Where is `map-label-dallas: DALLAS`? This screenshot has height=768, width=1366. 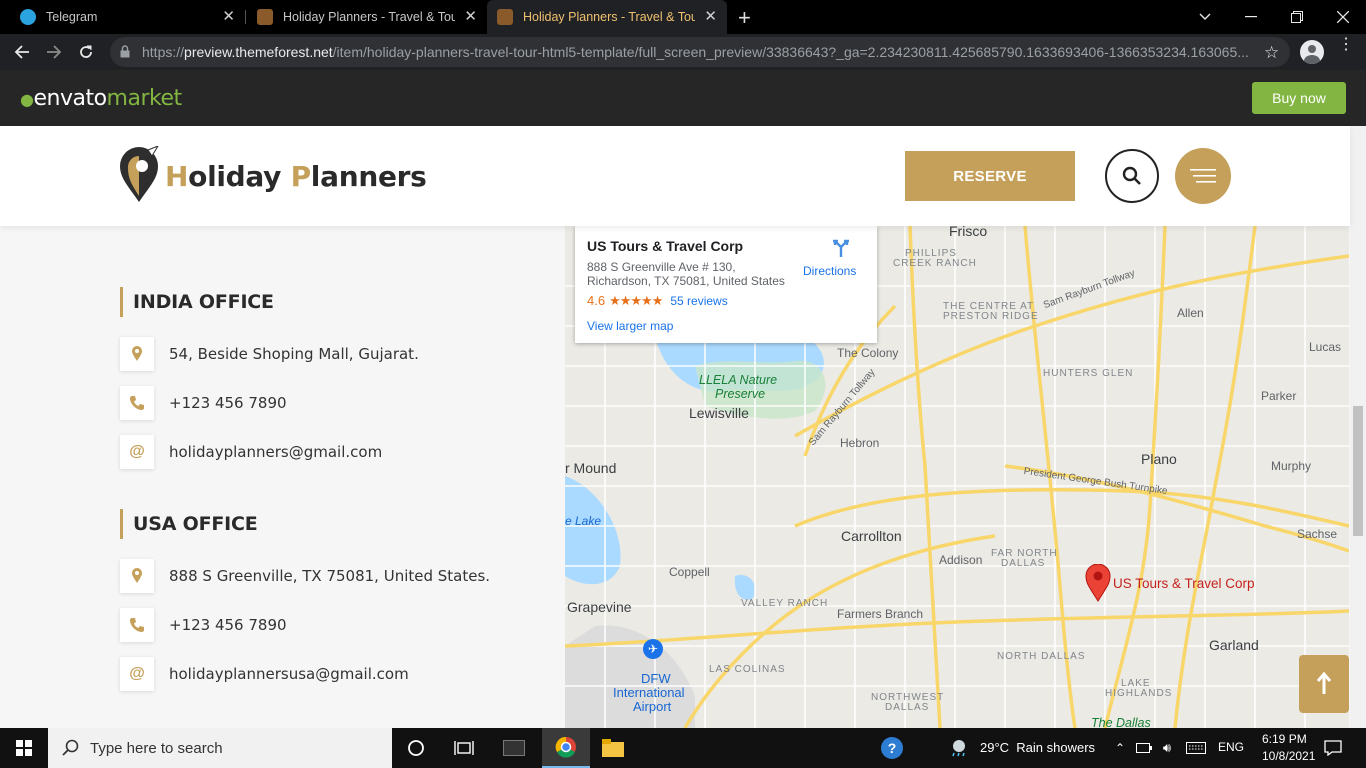
map-label-dallas: DALLAS is located at coordinates (1023, 563).